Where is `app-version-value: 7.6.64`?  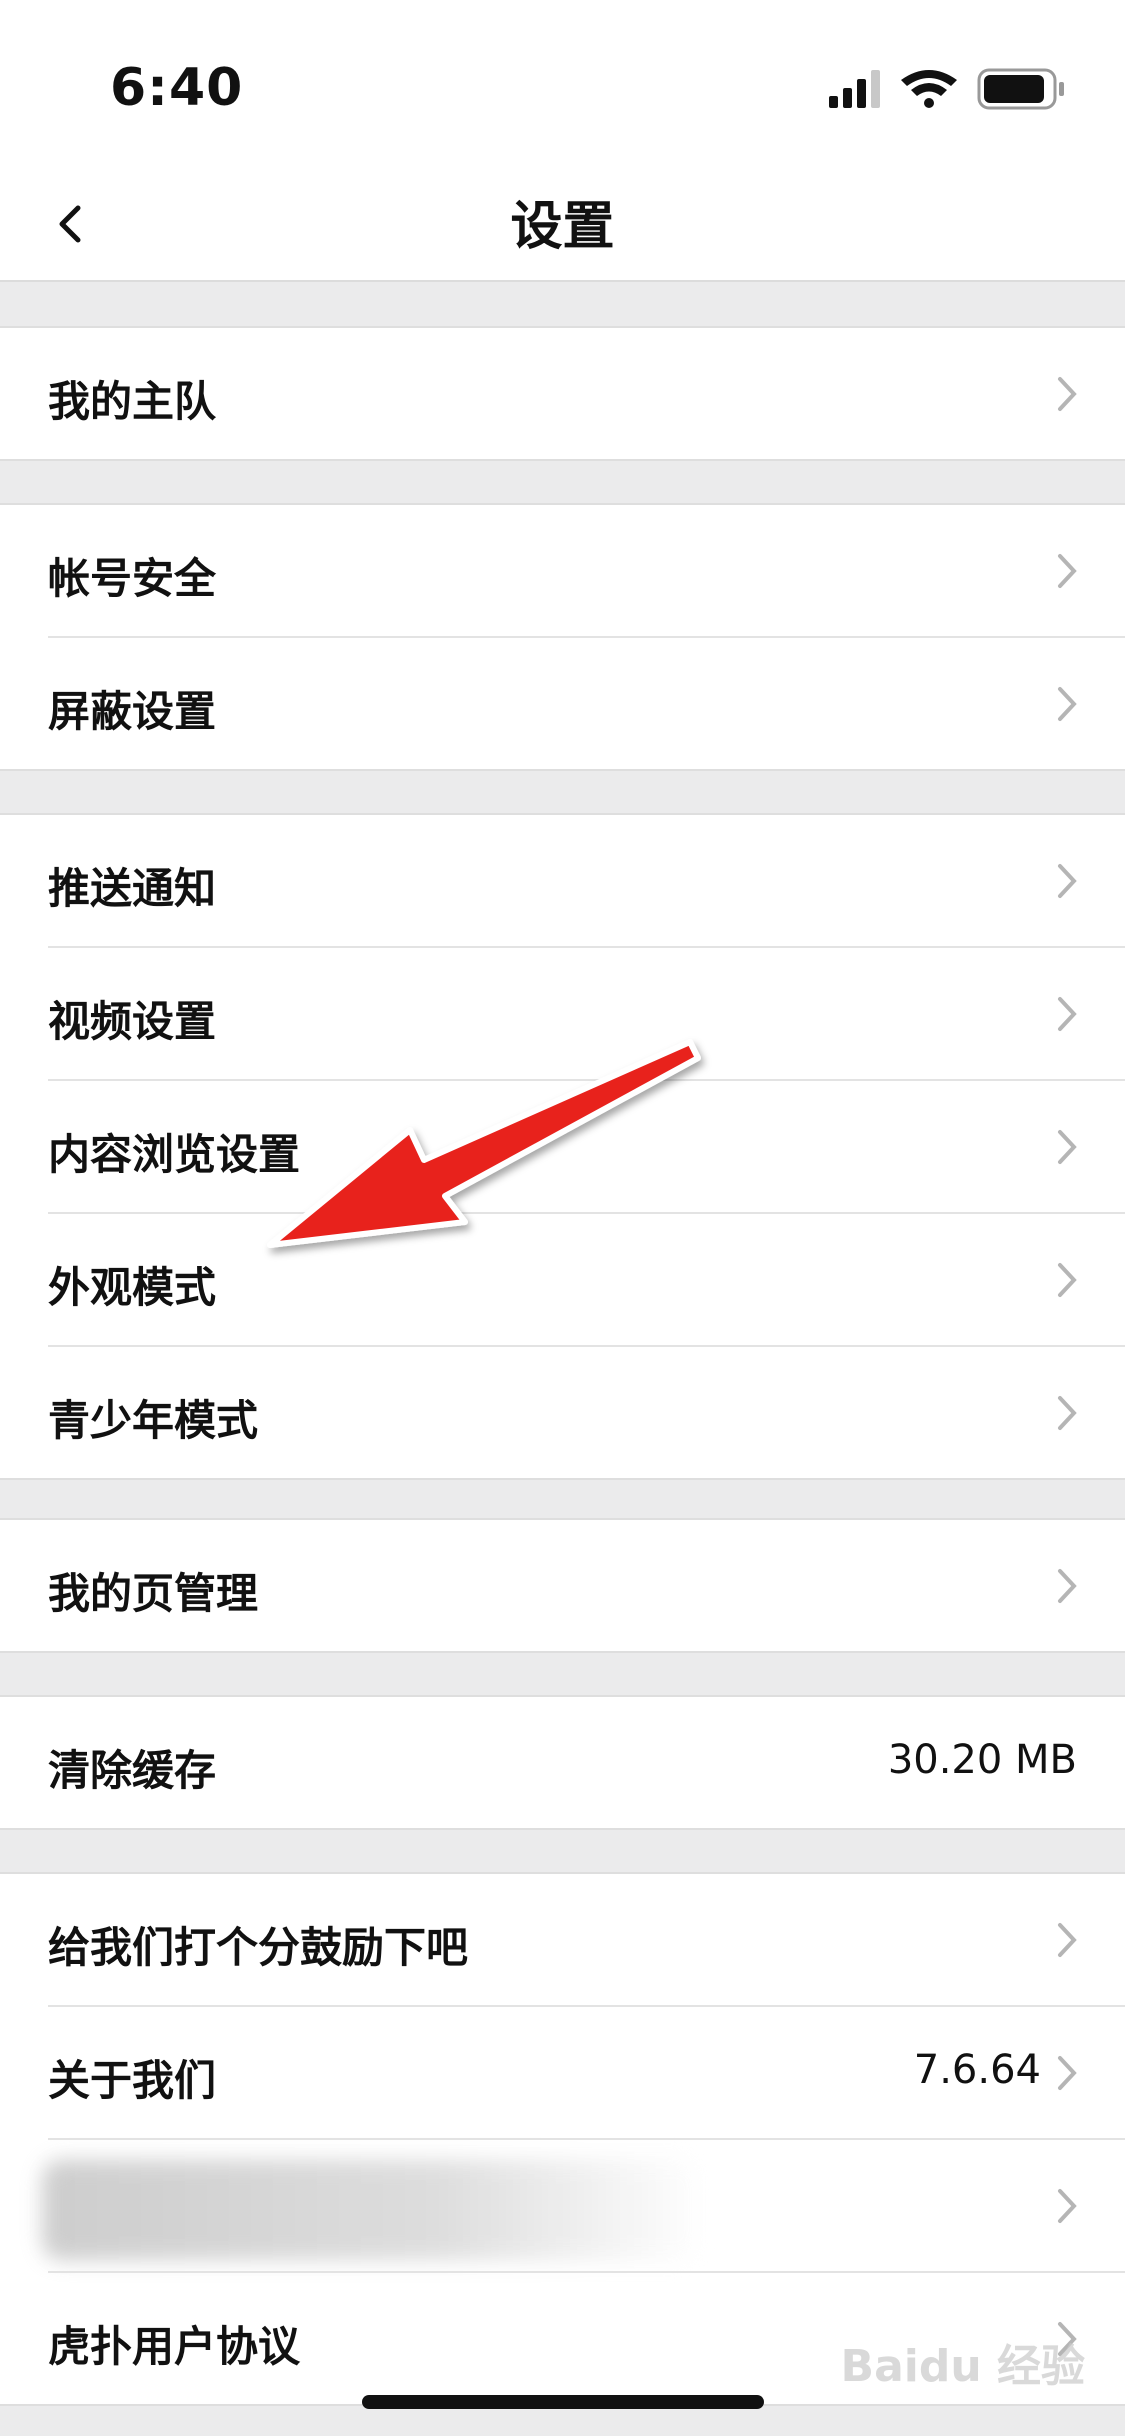
app-version-value: 7.6.64 is located at coordinates (977, 2070).